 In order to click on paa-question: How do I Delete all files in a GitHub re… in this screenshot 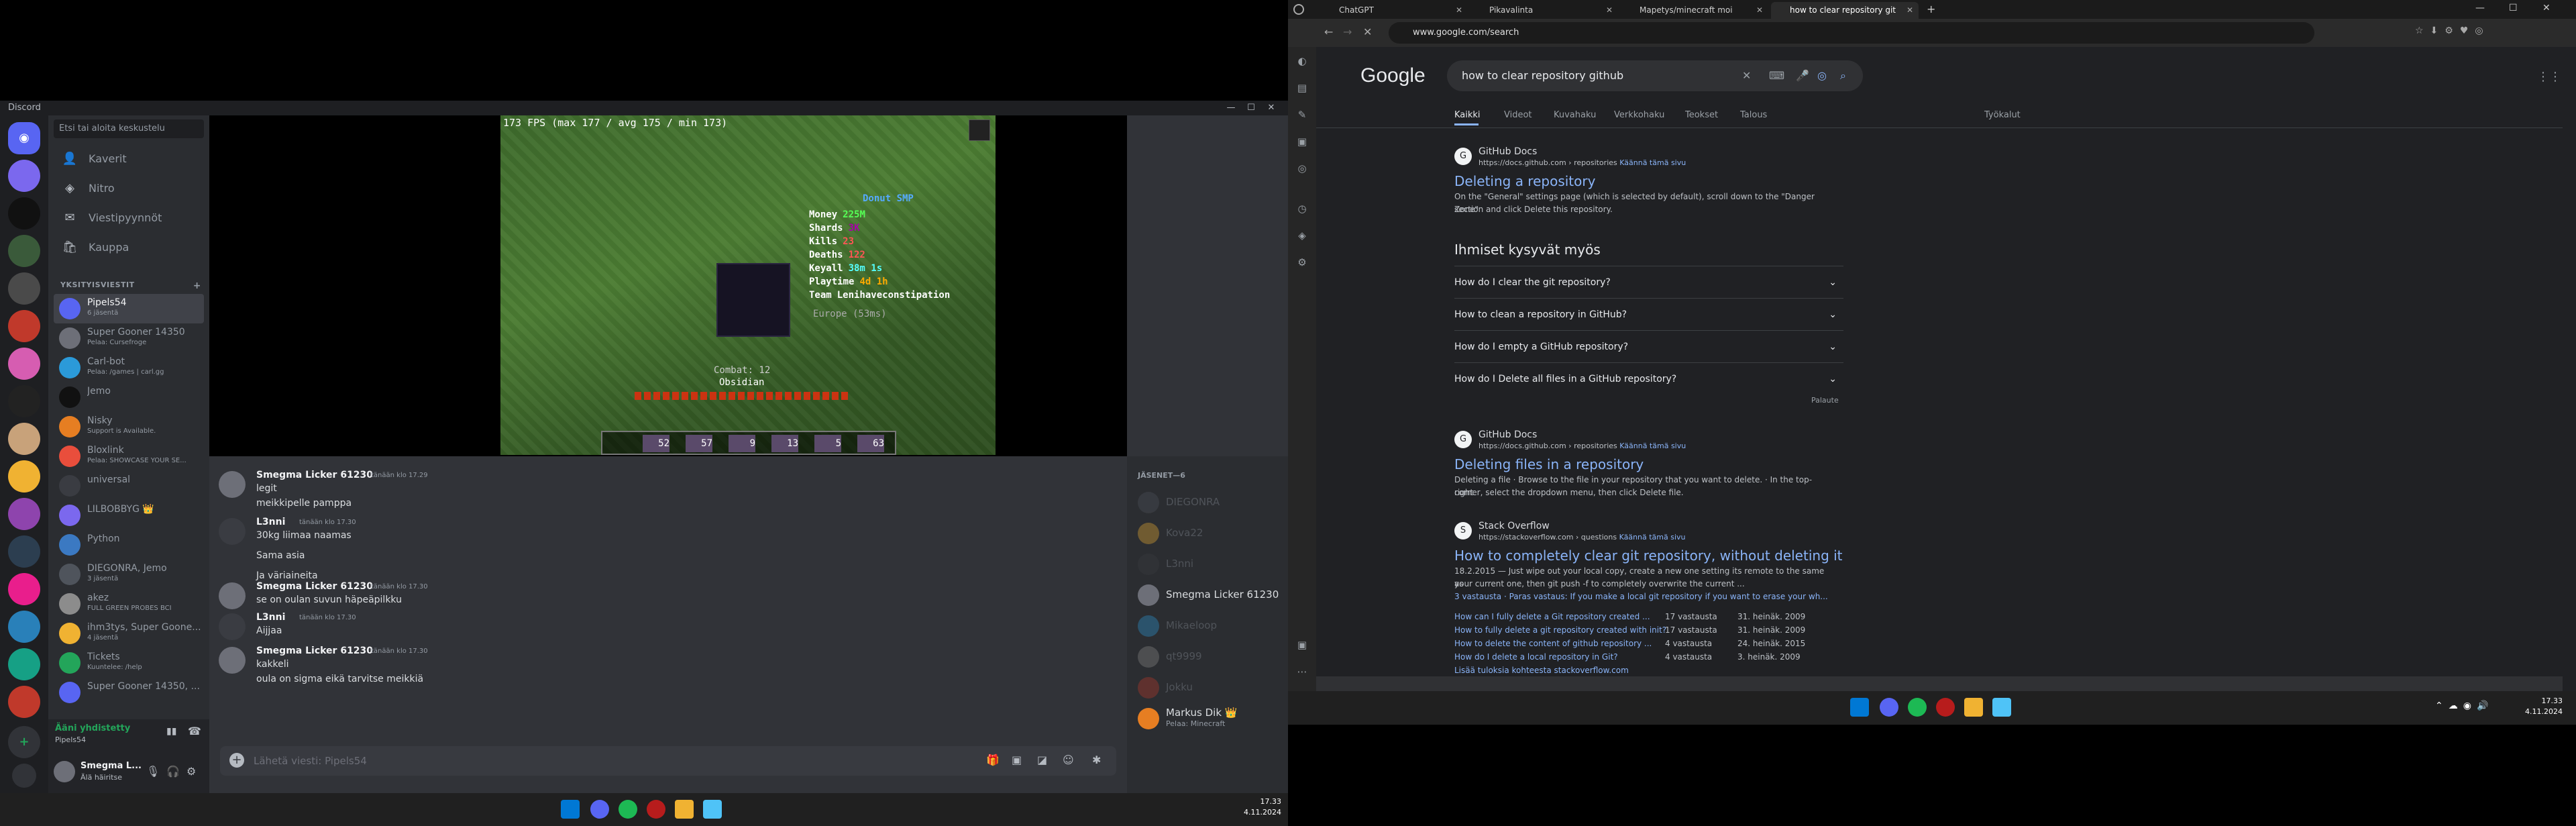, I will do `click(1648, 378)`.